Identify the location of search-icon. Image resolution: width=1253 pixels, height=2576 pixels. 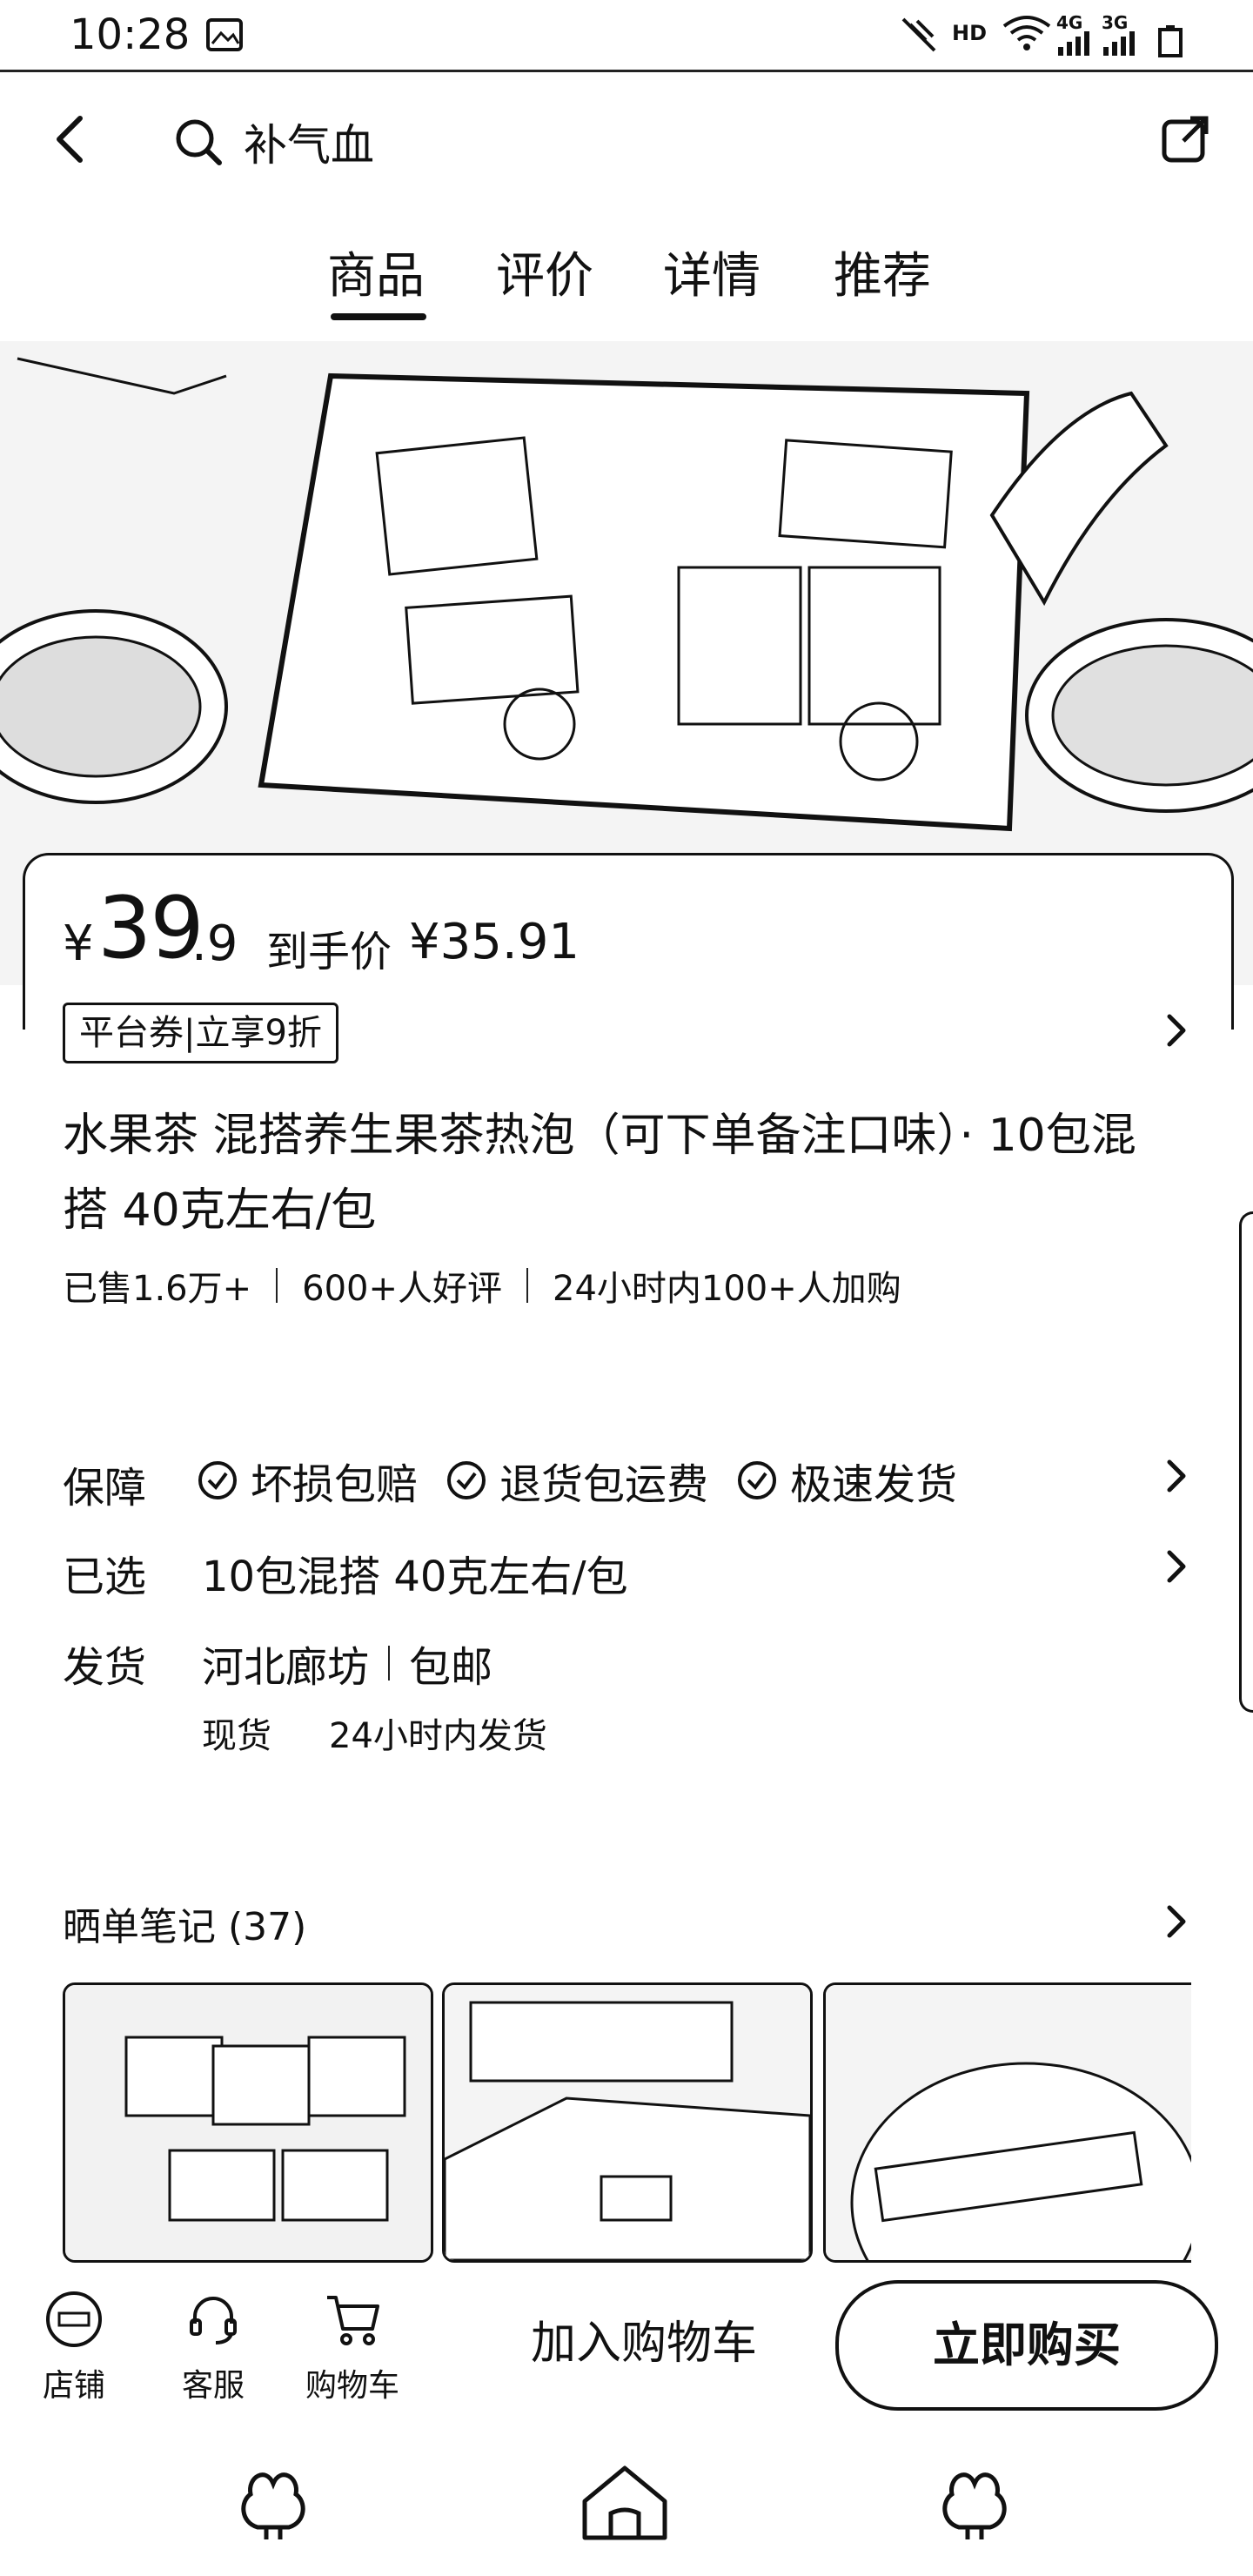
(198, 142).